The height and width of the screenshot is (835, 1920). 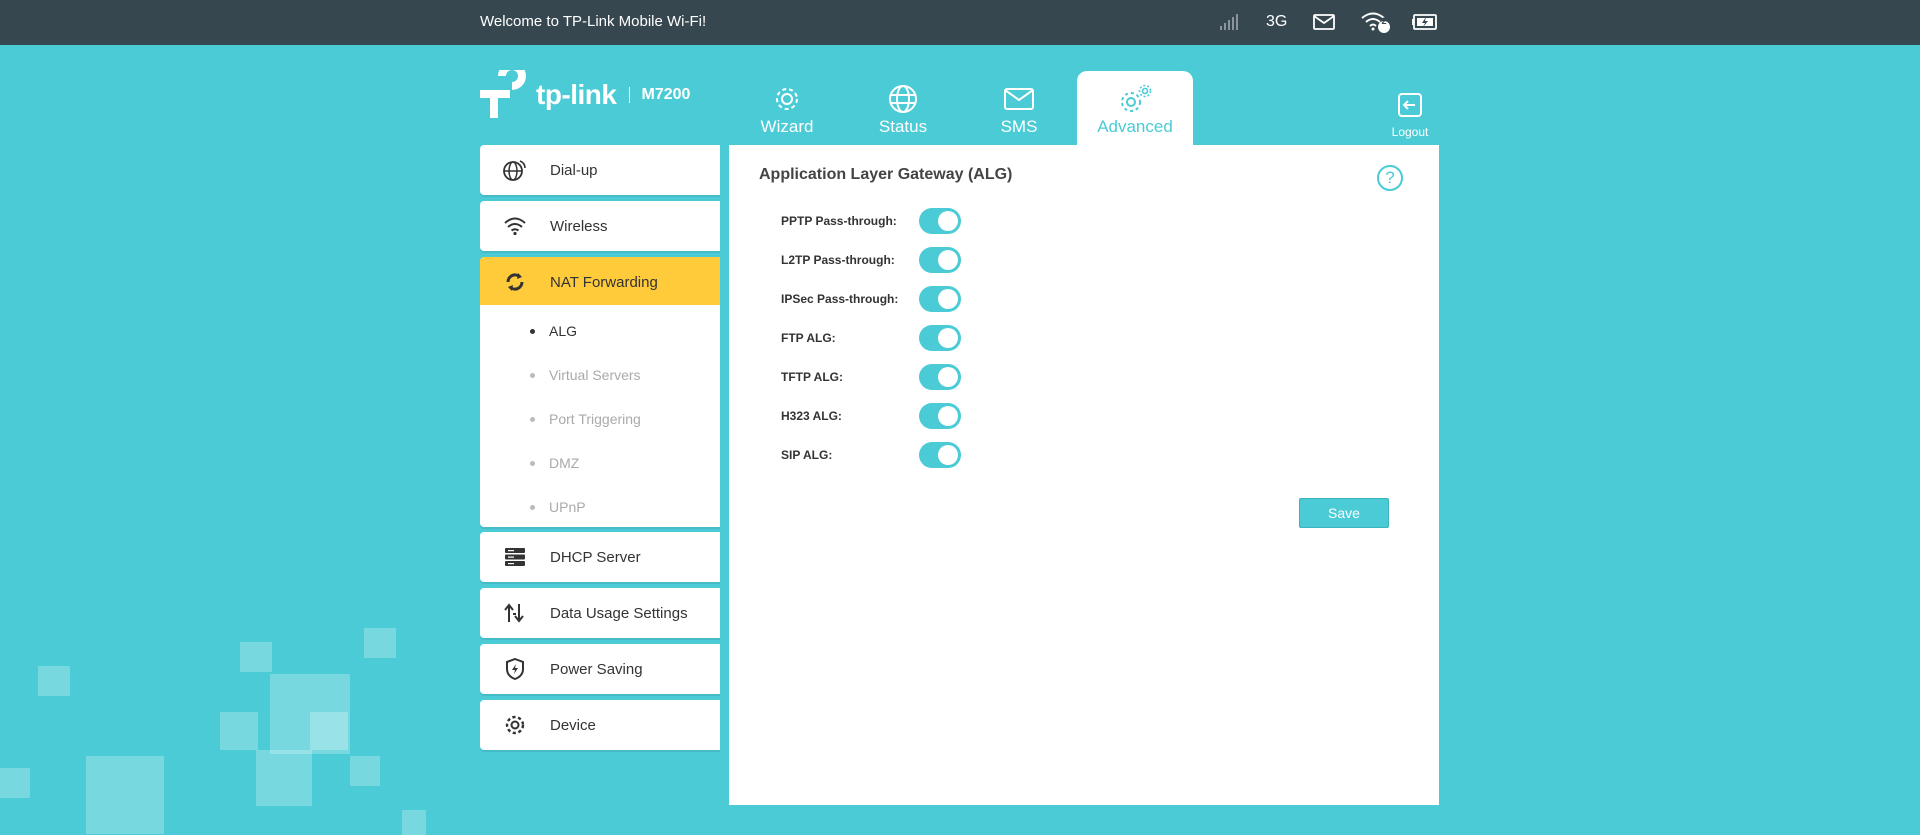 I want to click on sidebar-item-dhcp-server: DHCP Server, so click(x=600, y=557).